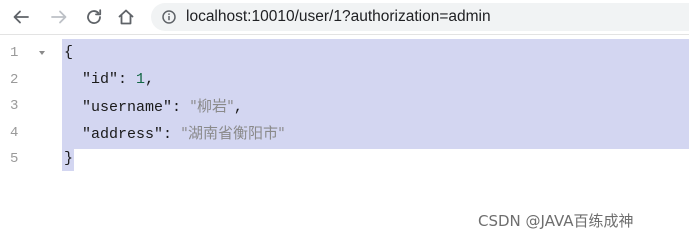 The image size is (689, 245). I want to click on arrow-left-icon, so click(21, 17).